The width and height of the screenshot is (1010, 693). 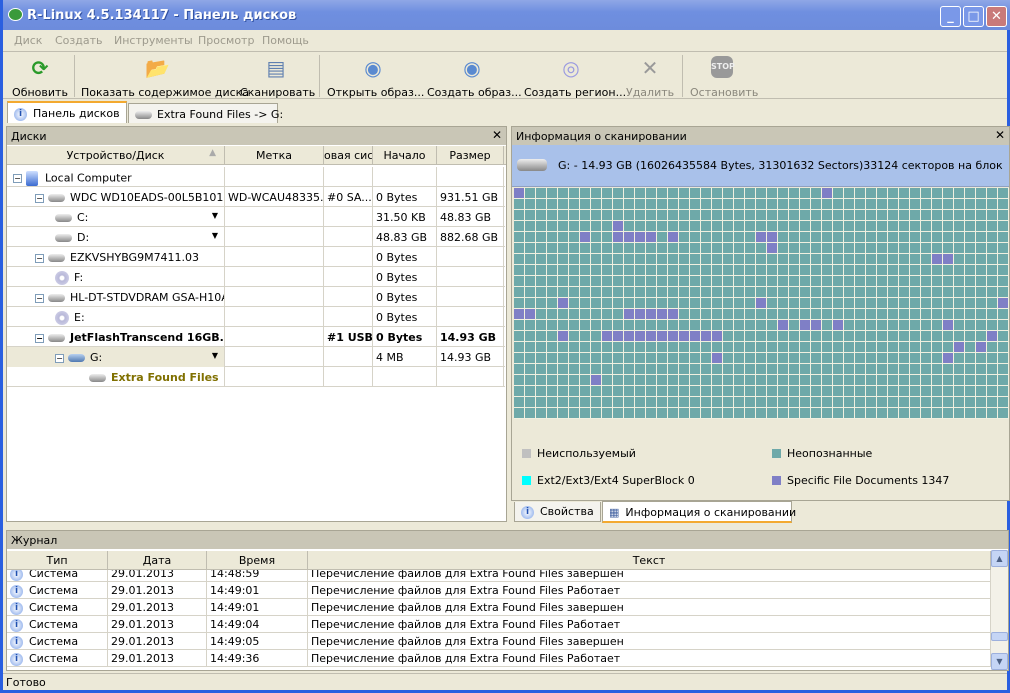 What do you see at coordinates (40, 76) in the screenshot?
I see `refresh-button: ⟳ Обновить` at bounding box center [40, 76].